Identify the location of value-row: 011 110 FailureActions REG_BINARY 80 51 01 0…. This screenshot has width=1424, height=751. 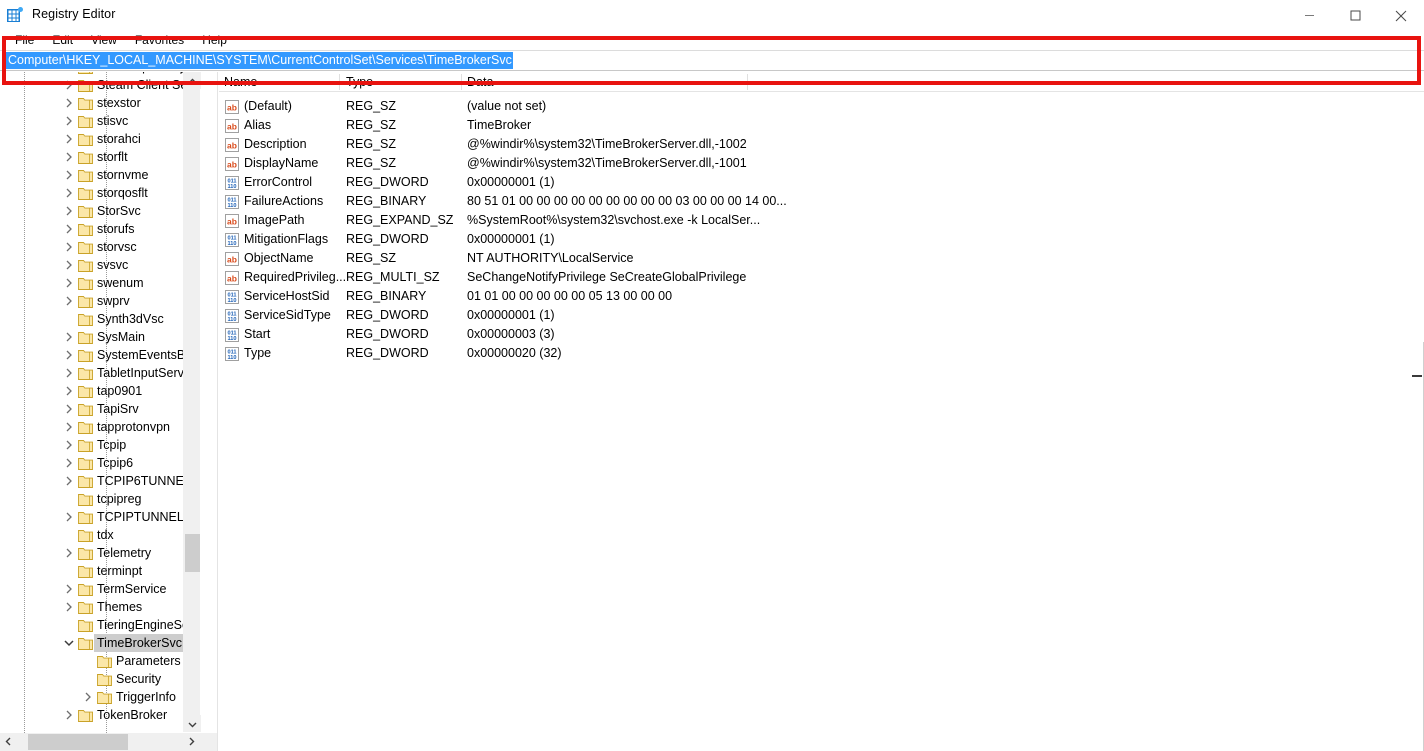
(821, 201).